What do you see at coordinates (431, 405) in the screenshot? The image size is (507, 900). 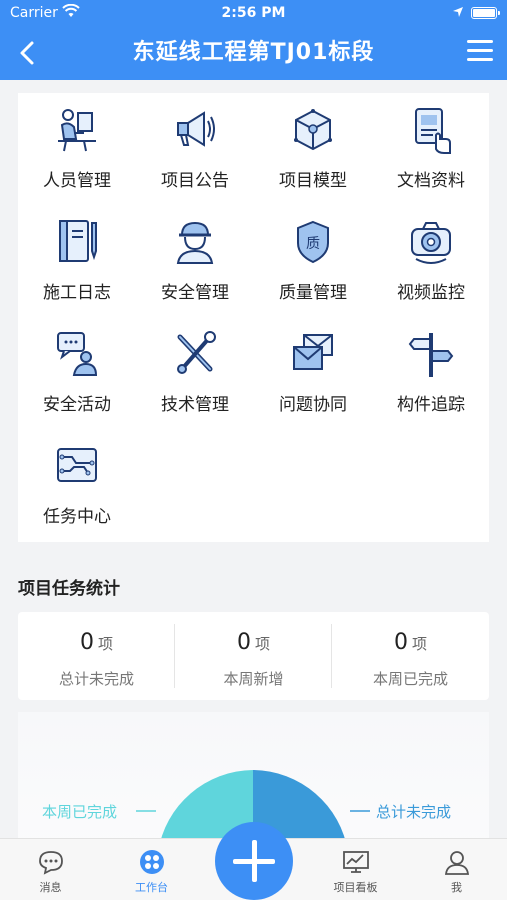 I see `module-label: 构件追踪` at bounding box center [431, 405].